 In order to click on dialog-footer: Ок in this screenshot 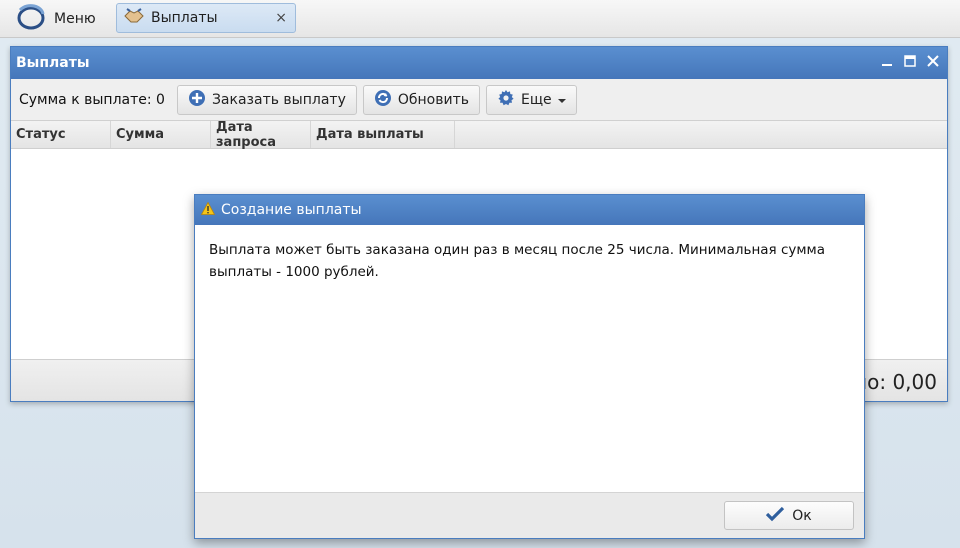, I will do `click(529, 515)`.